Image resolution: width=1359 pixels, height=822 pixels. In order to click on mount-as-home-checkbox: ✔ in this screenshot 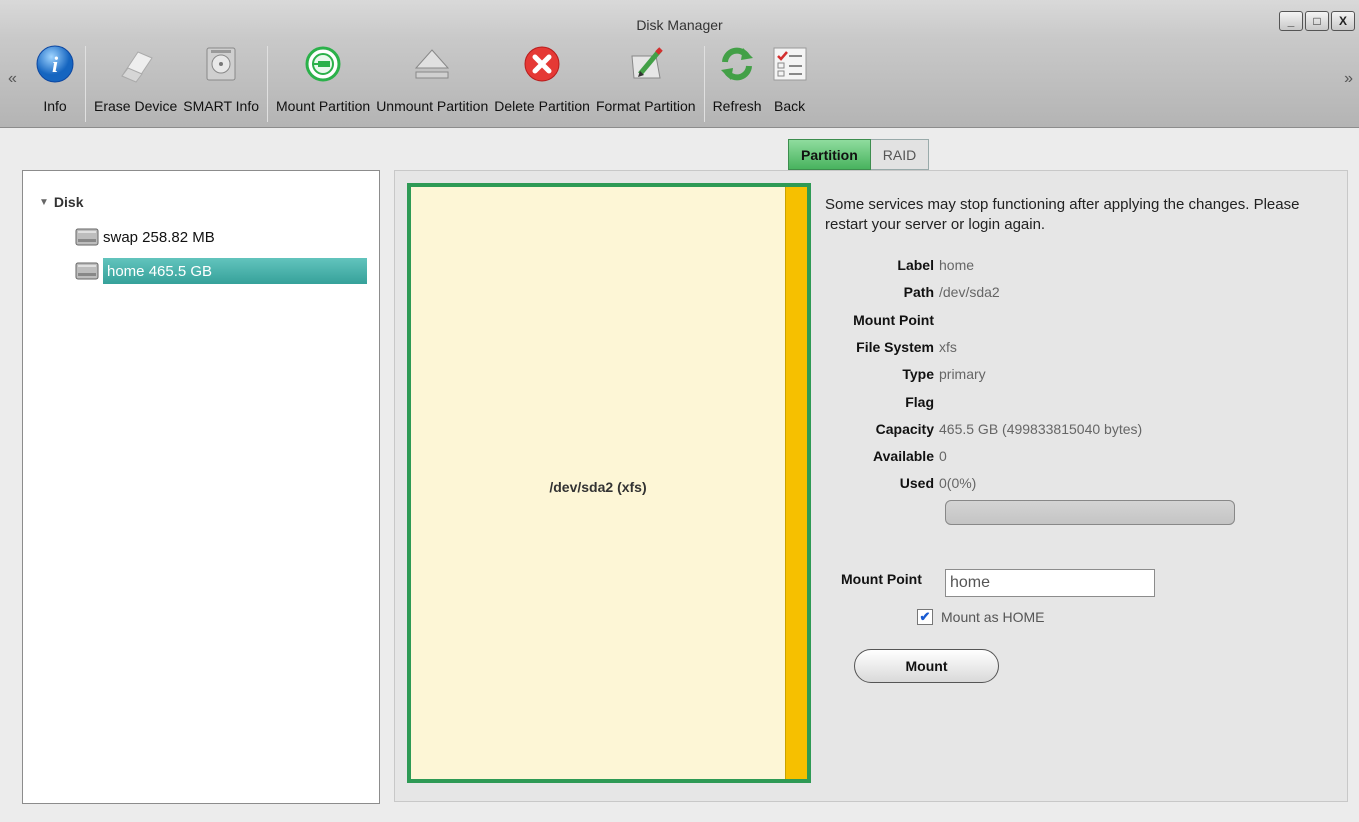, I will do `click(925, 617)`.